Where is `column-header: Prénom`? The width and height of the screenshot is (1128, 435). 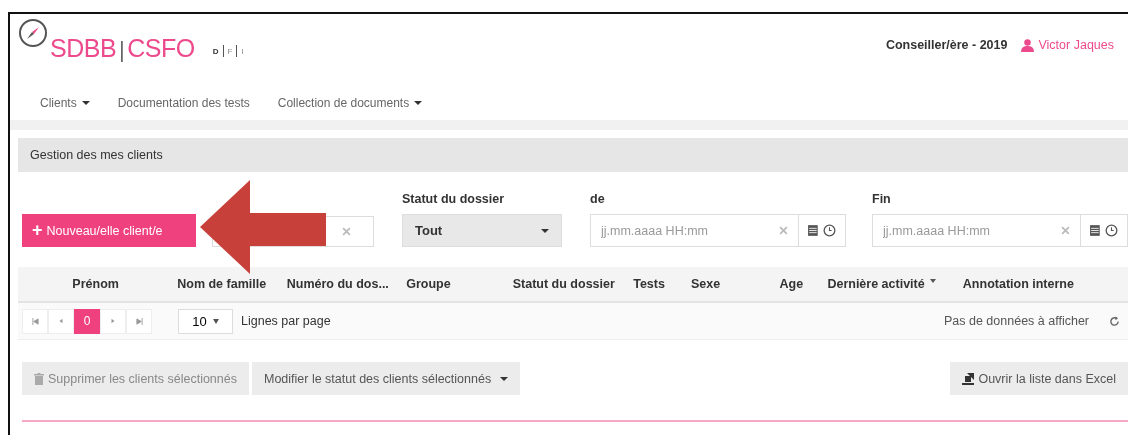
column-header: Prénom is located at coordinates (96, 284).